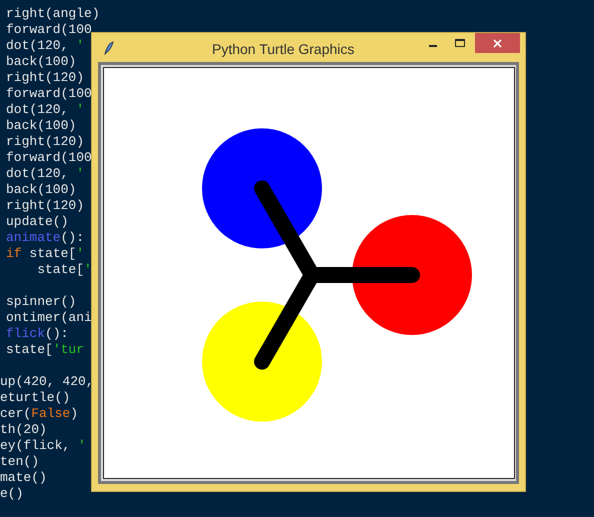  I want to click on code-line: spinner(), so click(41, 302).